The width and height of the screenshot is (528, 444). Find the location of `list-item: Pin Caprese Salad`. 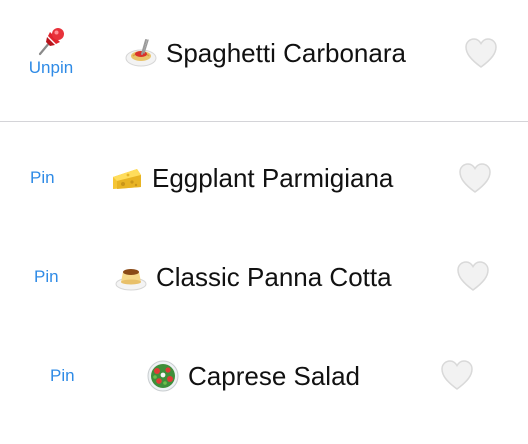

list-item: Pin Caprese Salad is located at coordinates (264, 376).